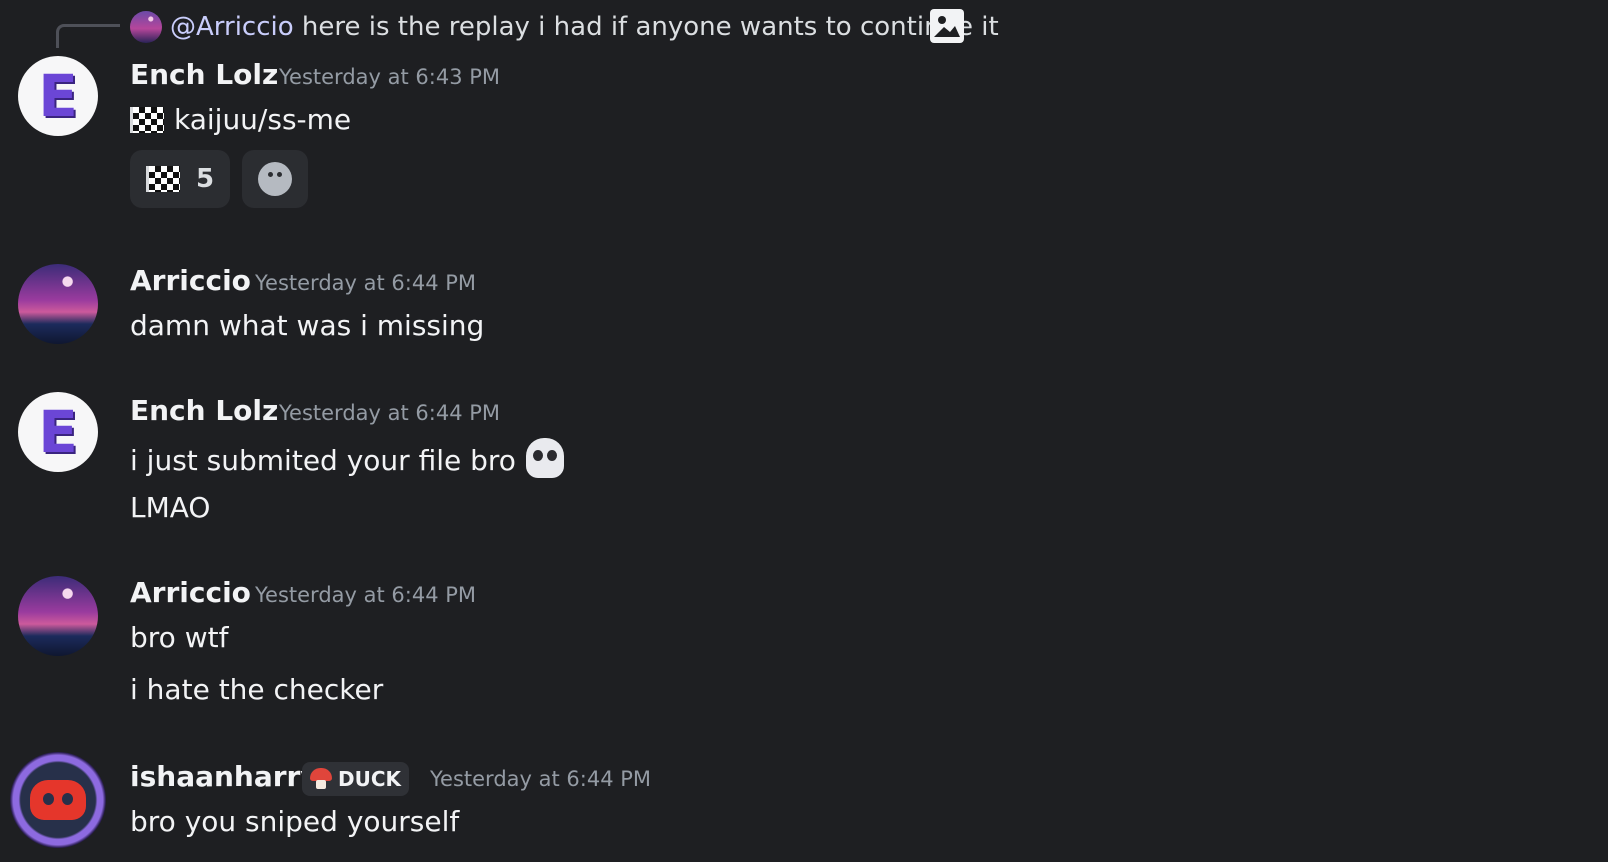 This screenshot has width=1608, height=862. What do you see at coordinates (263, 119) in the screenshot?
I see `message-line: kaijuu/ss-me` at bounding box center [263, 119].